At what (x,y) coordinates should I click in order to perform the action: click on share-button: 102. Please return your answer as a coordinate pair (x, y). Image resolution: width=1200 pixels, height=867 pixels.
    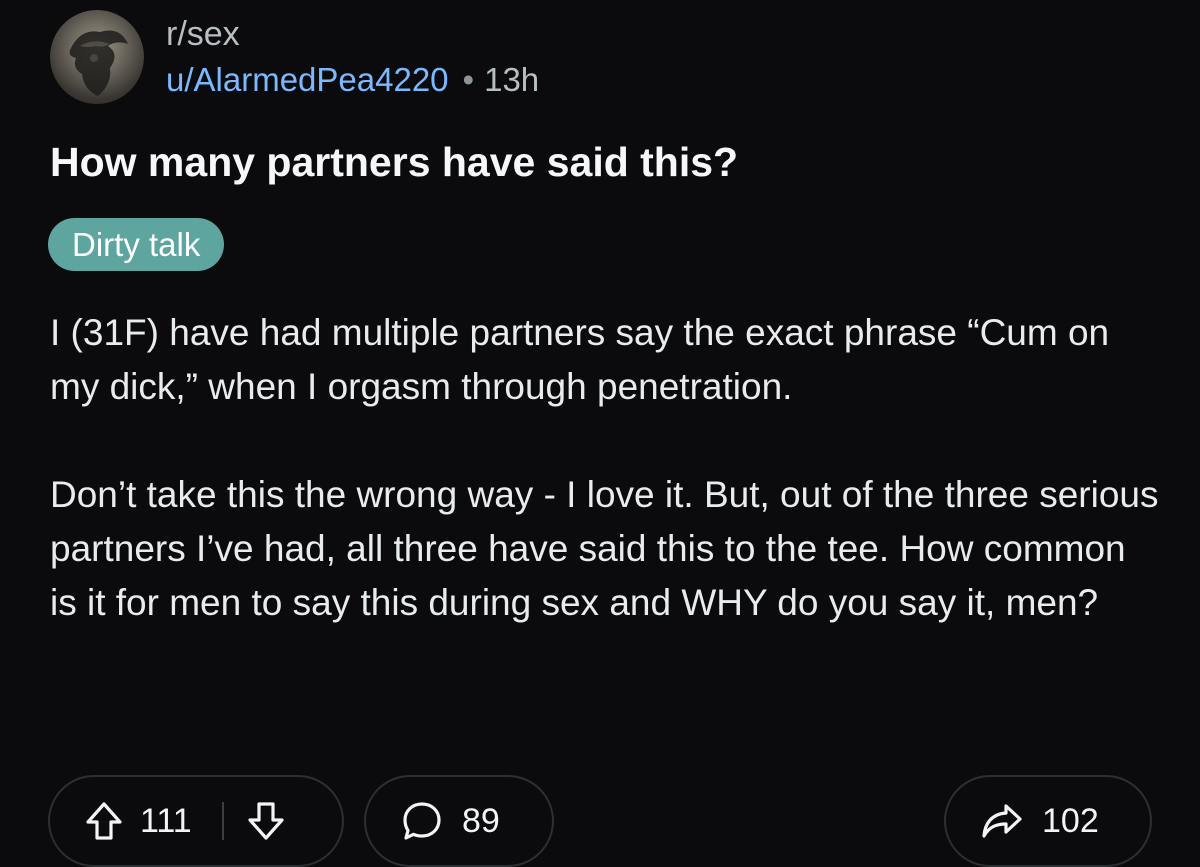
    Looking at the image, I should click on (1048, 821).